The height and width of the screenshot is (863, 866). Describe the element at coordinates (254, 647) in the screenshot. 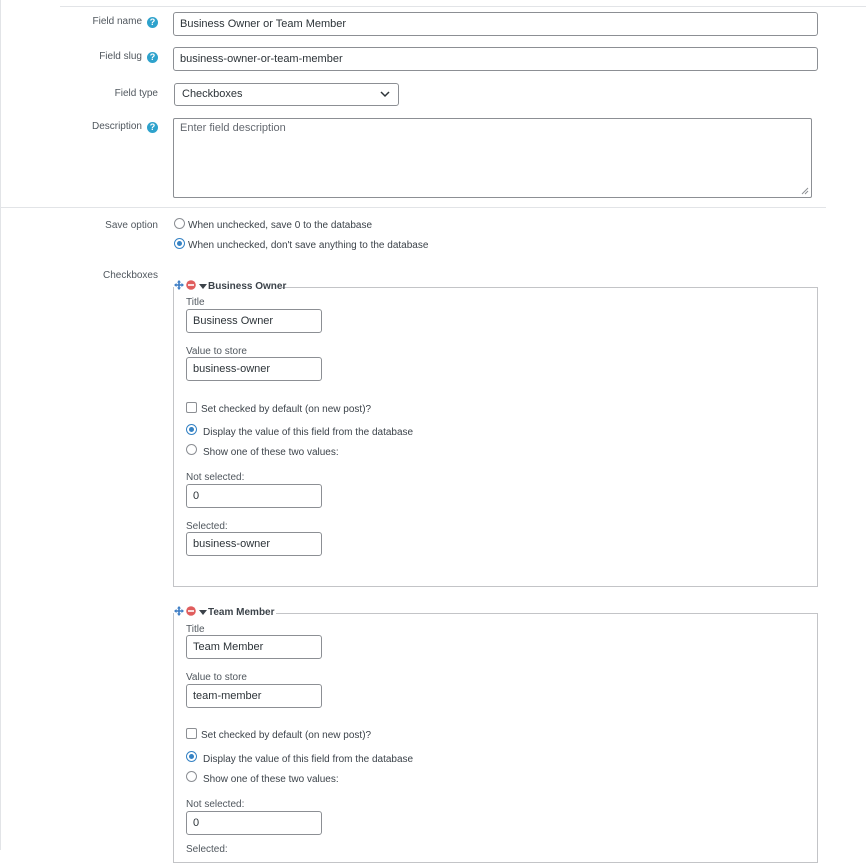

I see `title-input: Team Member` at that location.